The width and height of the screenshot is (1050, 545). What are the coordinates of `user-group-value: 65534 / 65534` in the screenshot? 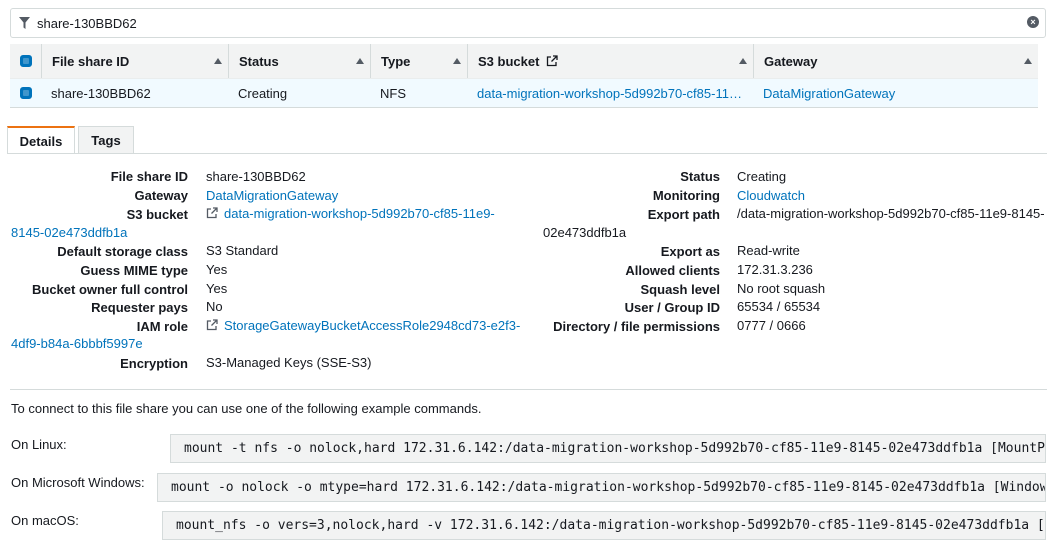 It's located at (779, 306).